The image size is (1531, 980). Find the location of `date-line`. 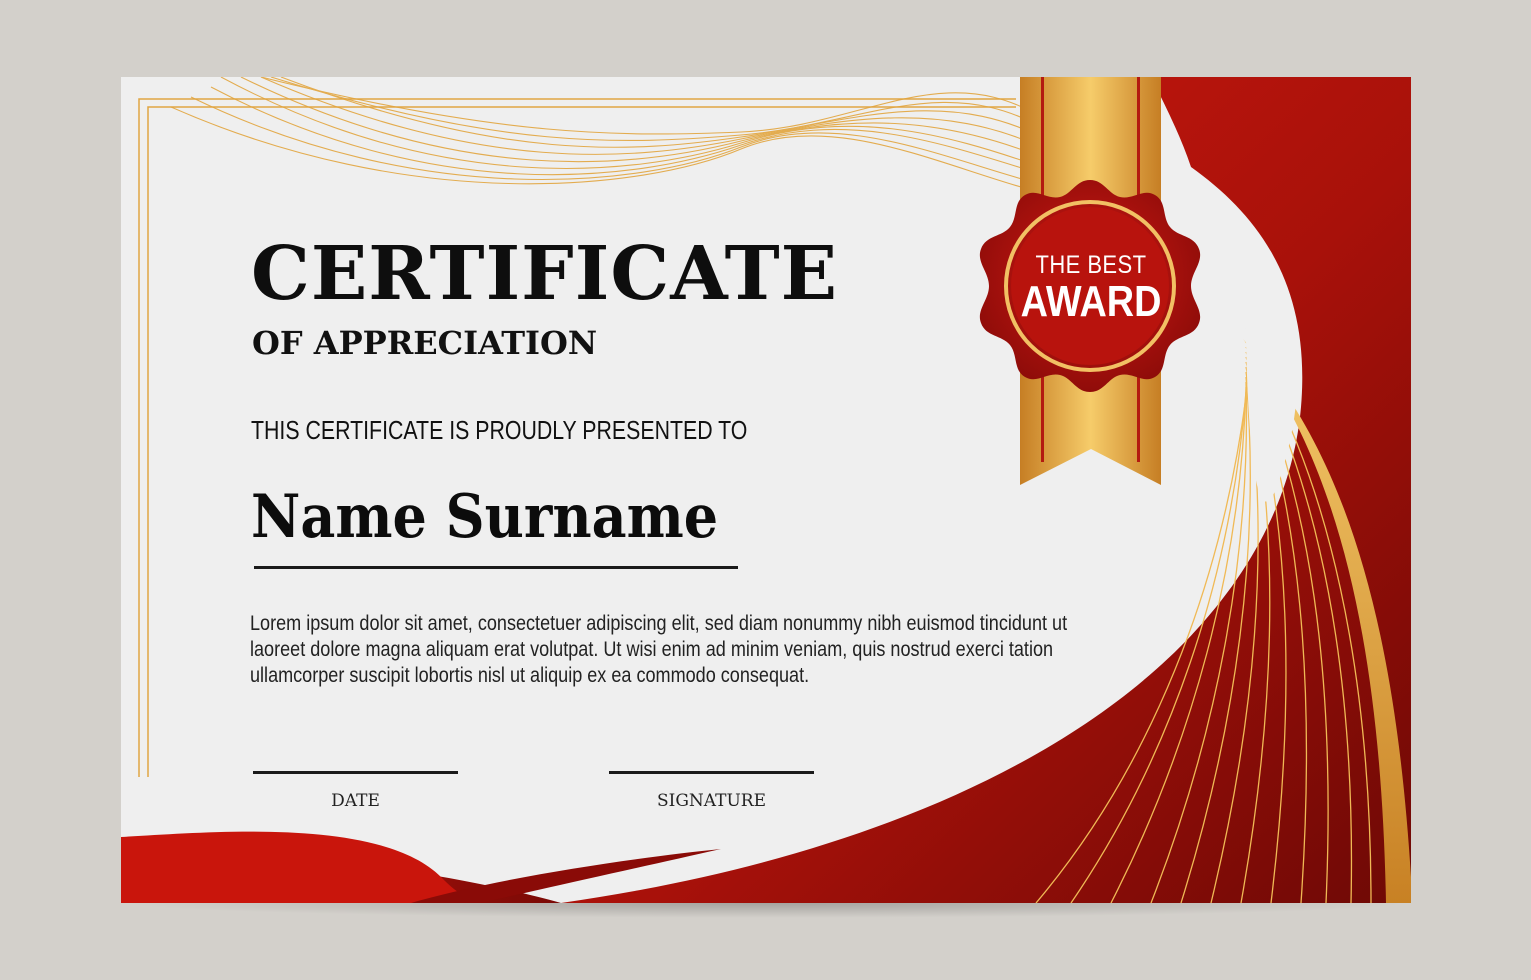

date-line is located at coordinates (355, 772).